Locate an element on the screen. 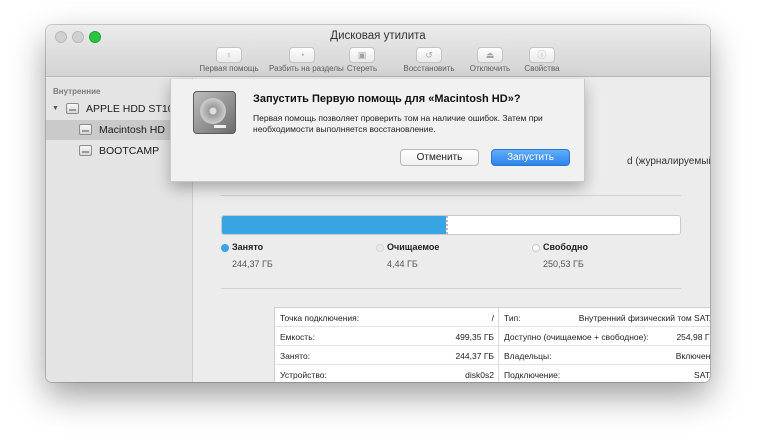 The width and height of the screenshot is (763, 443). first-aid-label: Первая помощь is located at coordinates (229, 68).